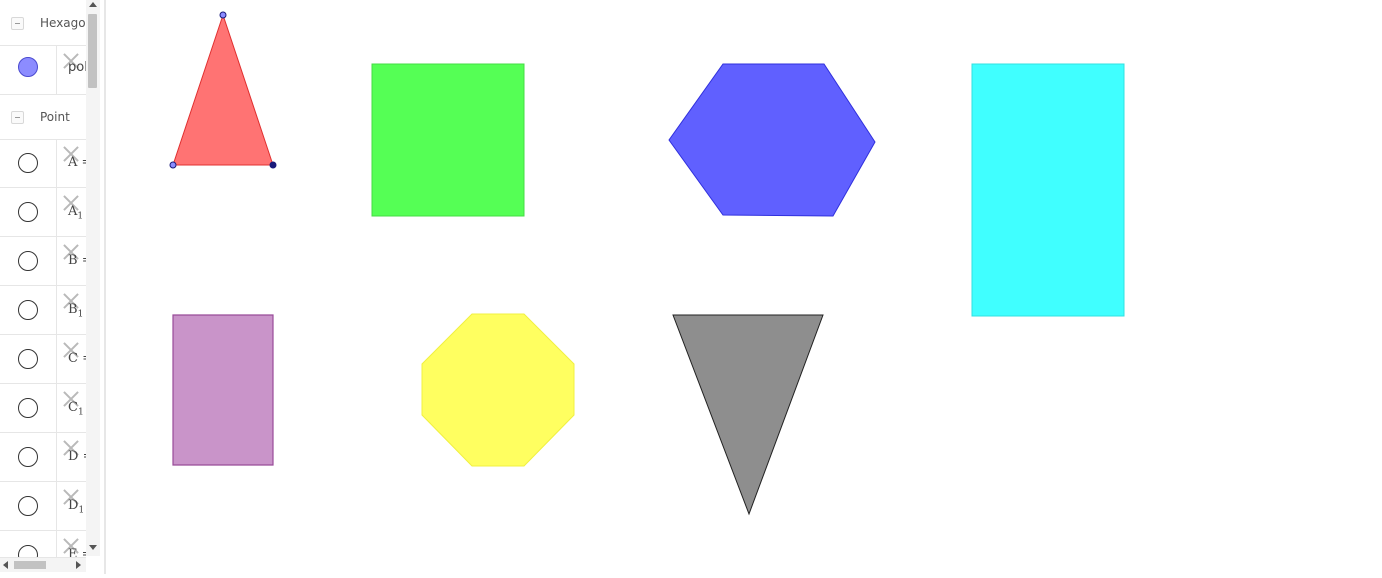 Image resolution: width=1382 pixels, height=578 pixels. I want to click on group-header-hexagon: Hexagon, so click(46, 23).